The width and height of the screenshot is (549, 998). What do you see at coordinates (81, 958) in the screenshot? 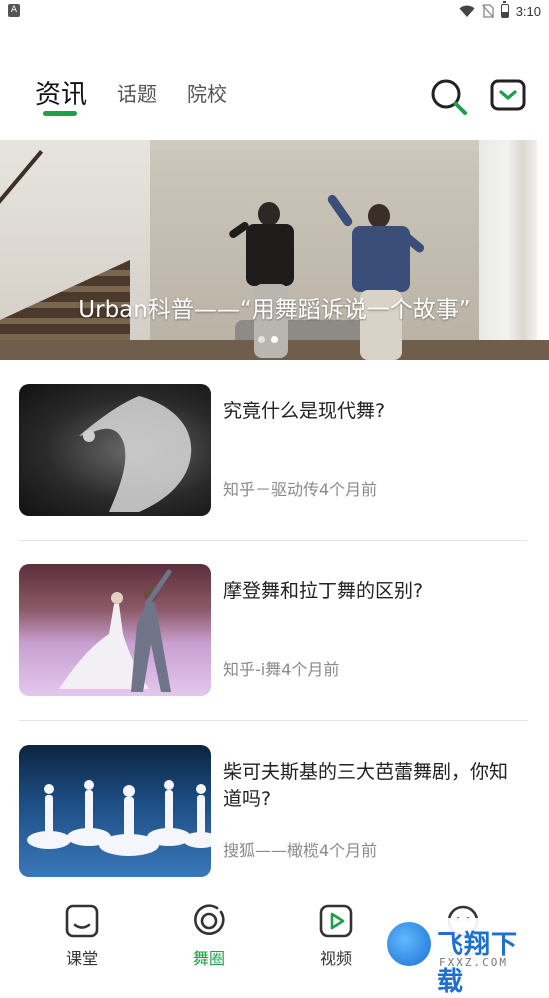
I see `nav-label: 课堂` at bounding box center [81, 958].